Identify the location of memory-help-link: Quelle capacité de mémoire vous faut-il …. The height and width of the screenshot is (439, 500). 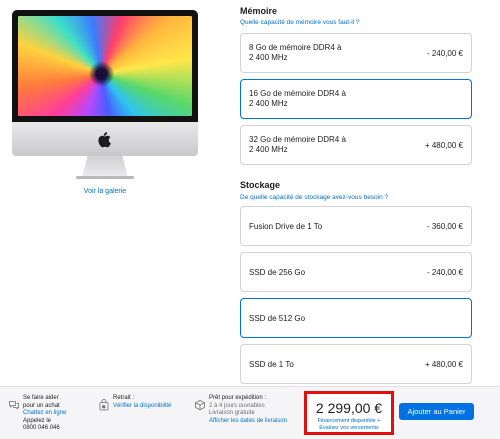
(300, 22).